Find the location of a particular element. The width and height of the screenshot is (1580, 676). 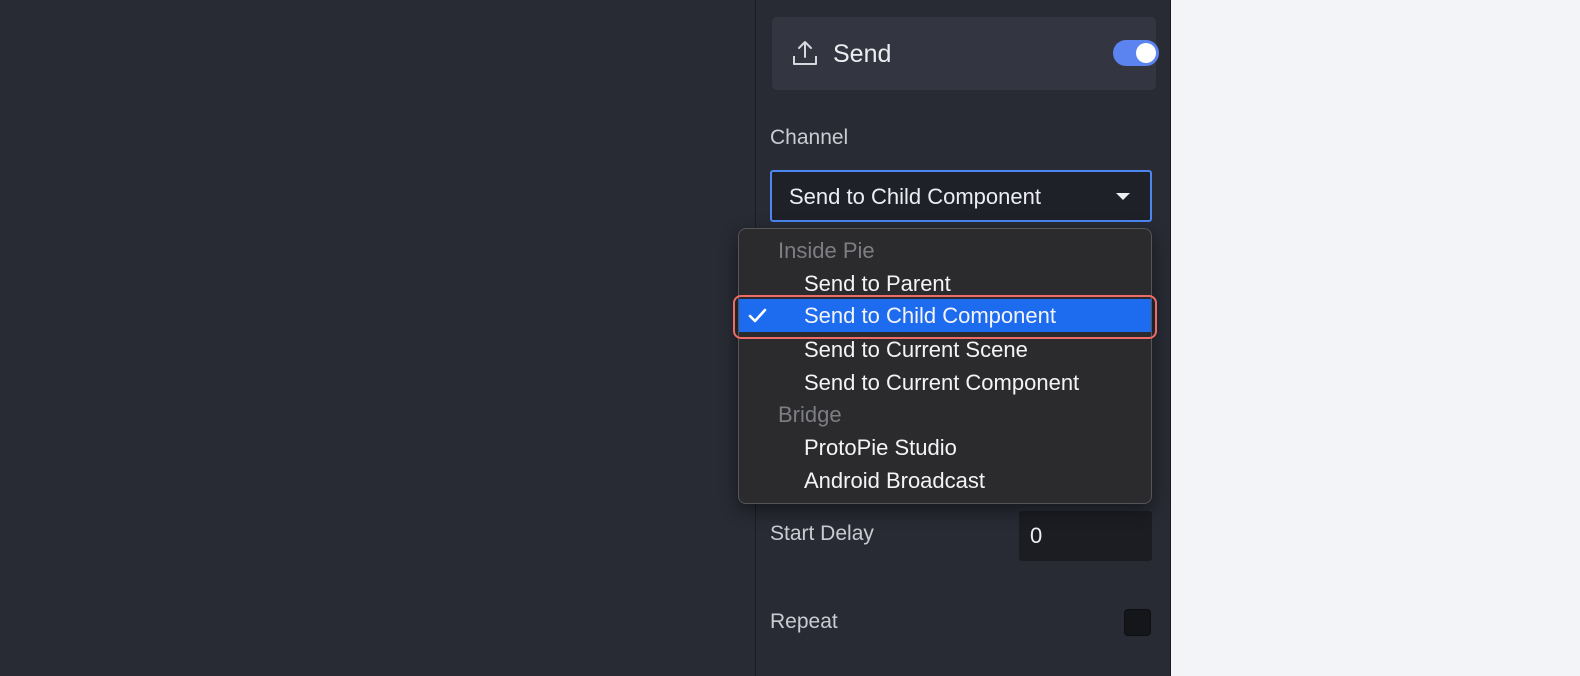

group-header-bridge: Bridge is located at coordinates (810, 414).